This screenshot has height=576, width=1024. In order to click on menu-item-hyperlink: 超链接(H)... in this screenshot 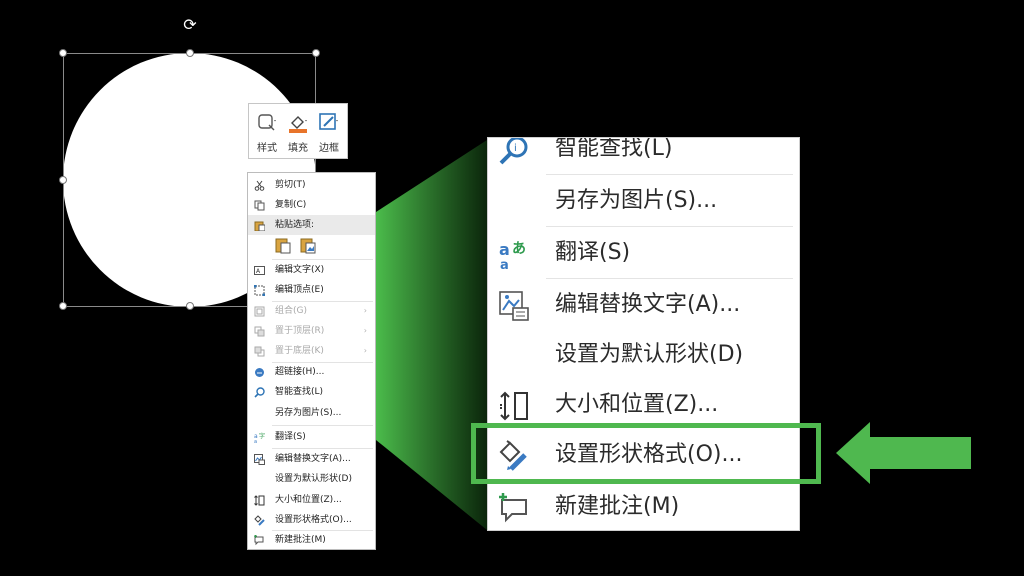, I will do `click(311, 372)`.